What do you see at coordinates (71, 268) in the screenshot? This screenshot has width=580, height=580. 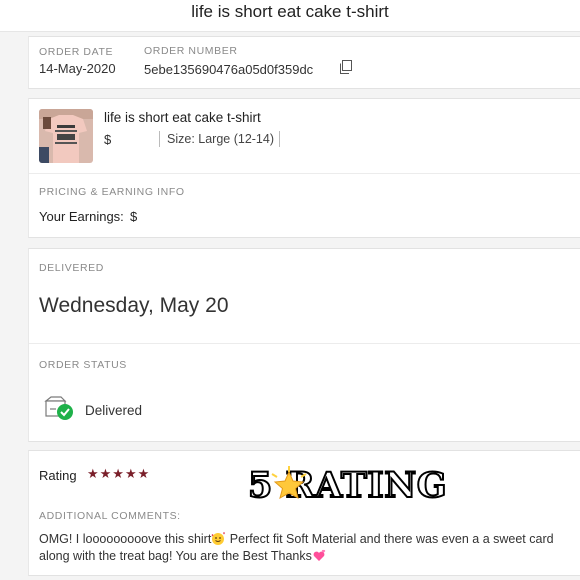 I see `delivered-section-label: DELIVERED` at bounding box center [71, 268].